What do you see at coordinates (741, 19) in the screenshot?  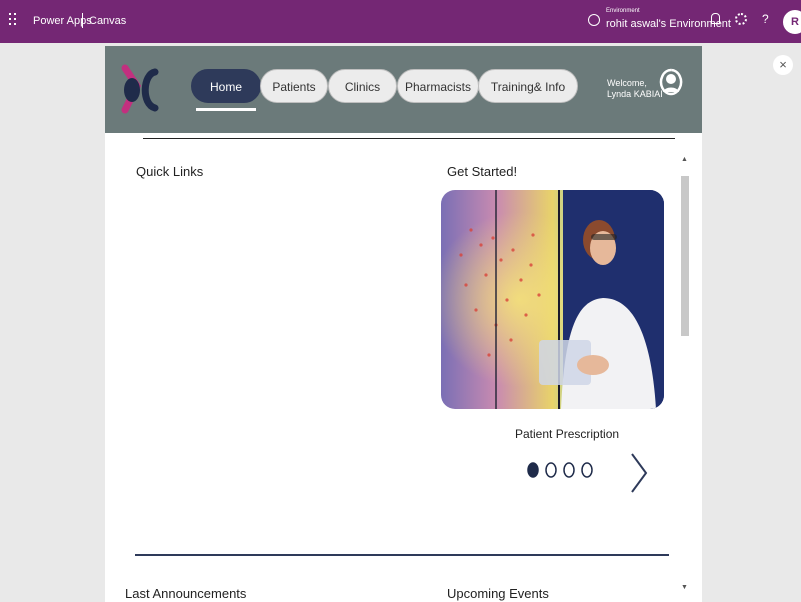 I see `settings-icon` at bounding box center [741, 19].